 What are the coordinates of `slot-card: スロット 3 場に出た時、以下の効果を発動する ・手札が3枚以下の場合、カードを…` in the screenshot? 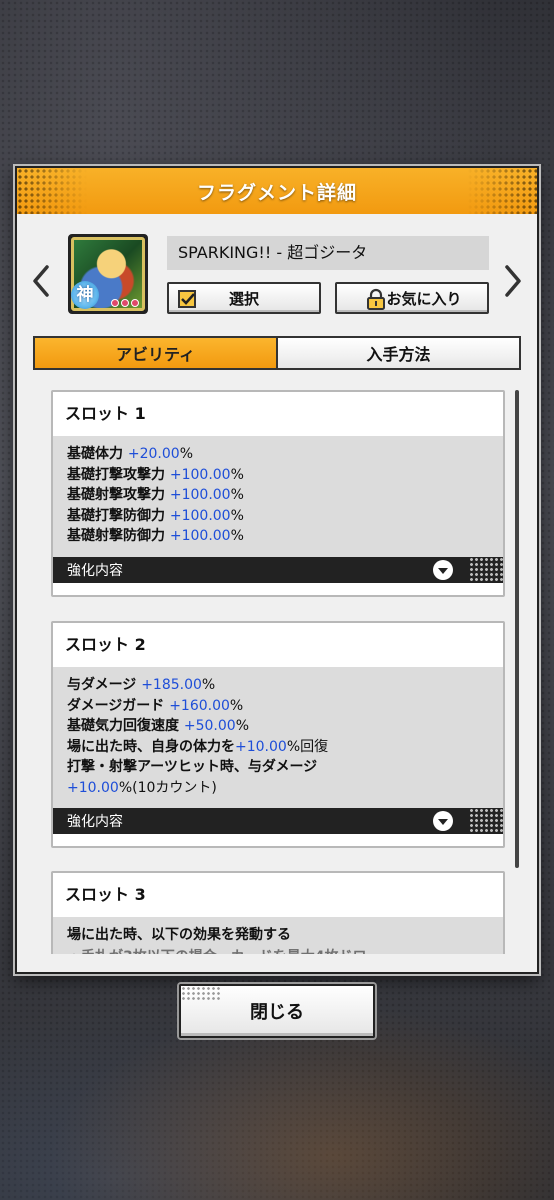 It's located at (278, 912).